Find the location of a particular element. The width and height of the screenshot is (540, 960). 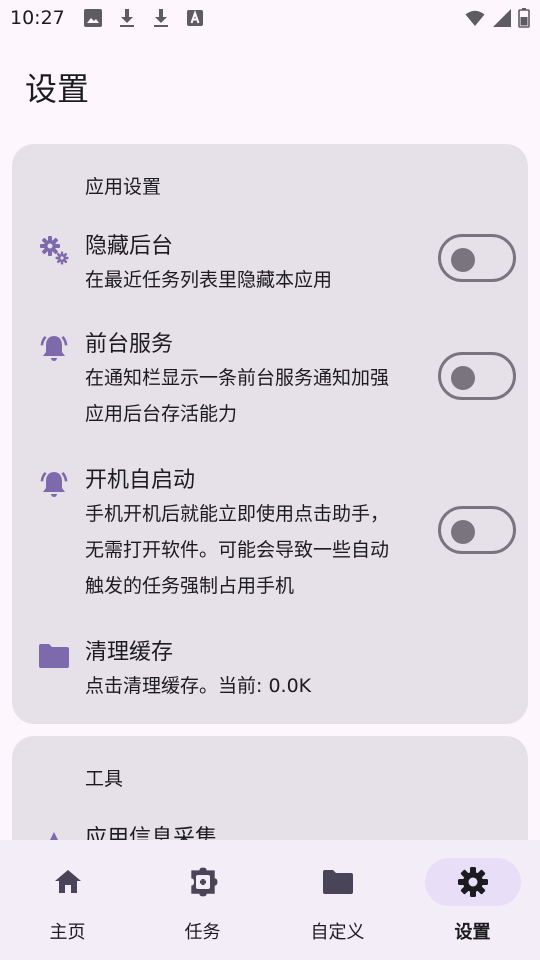

section-title: 工具 is located at coordinates (104, 779).